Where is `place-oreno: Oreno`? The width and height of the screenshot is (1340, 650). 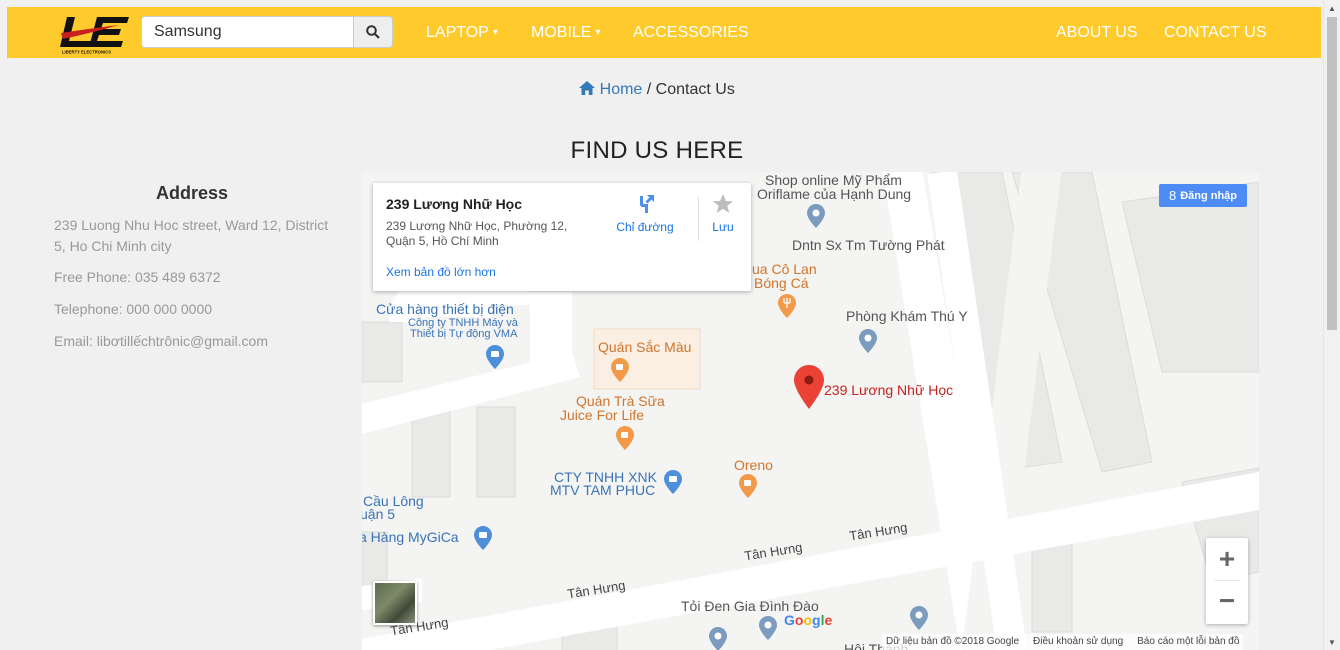 place-oreno: Oreno is located at coordinates (753, 465).